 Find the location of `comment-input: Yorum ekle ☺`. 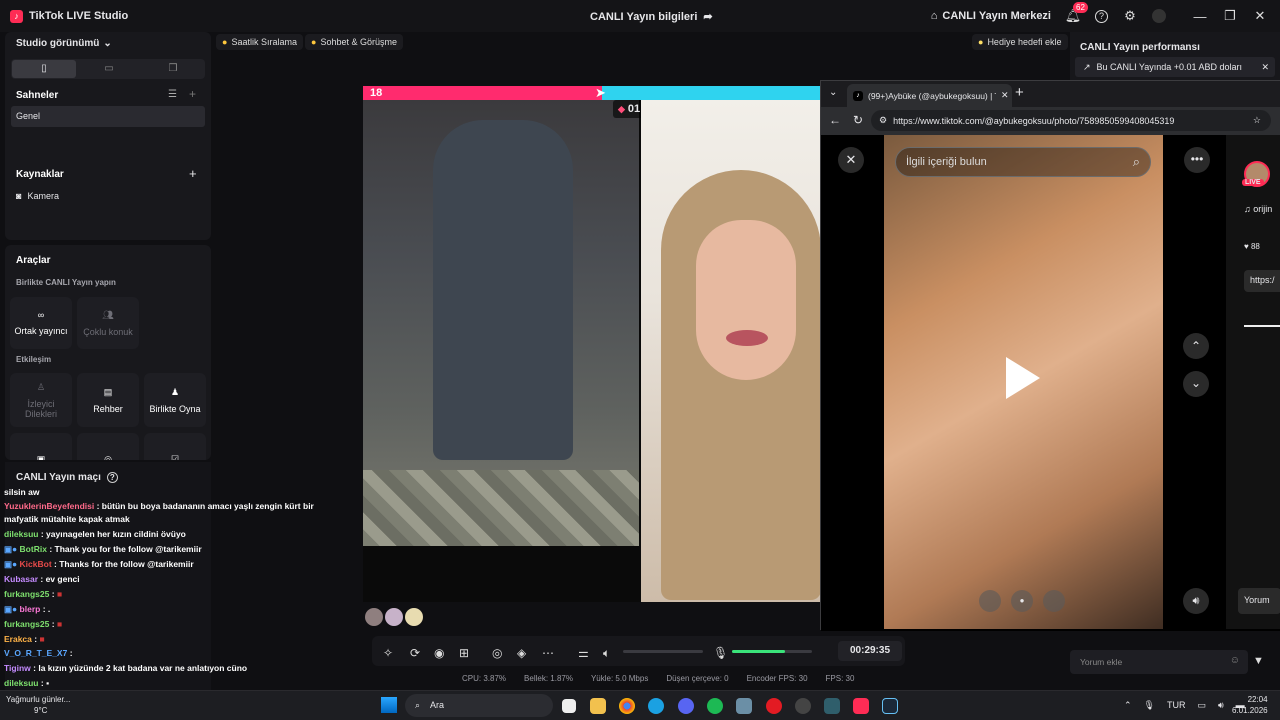

comment-input: Yorum ekle ☺ is located at coordinates (1159, 662).